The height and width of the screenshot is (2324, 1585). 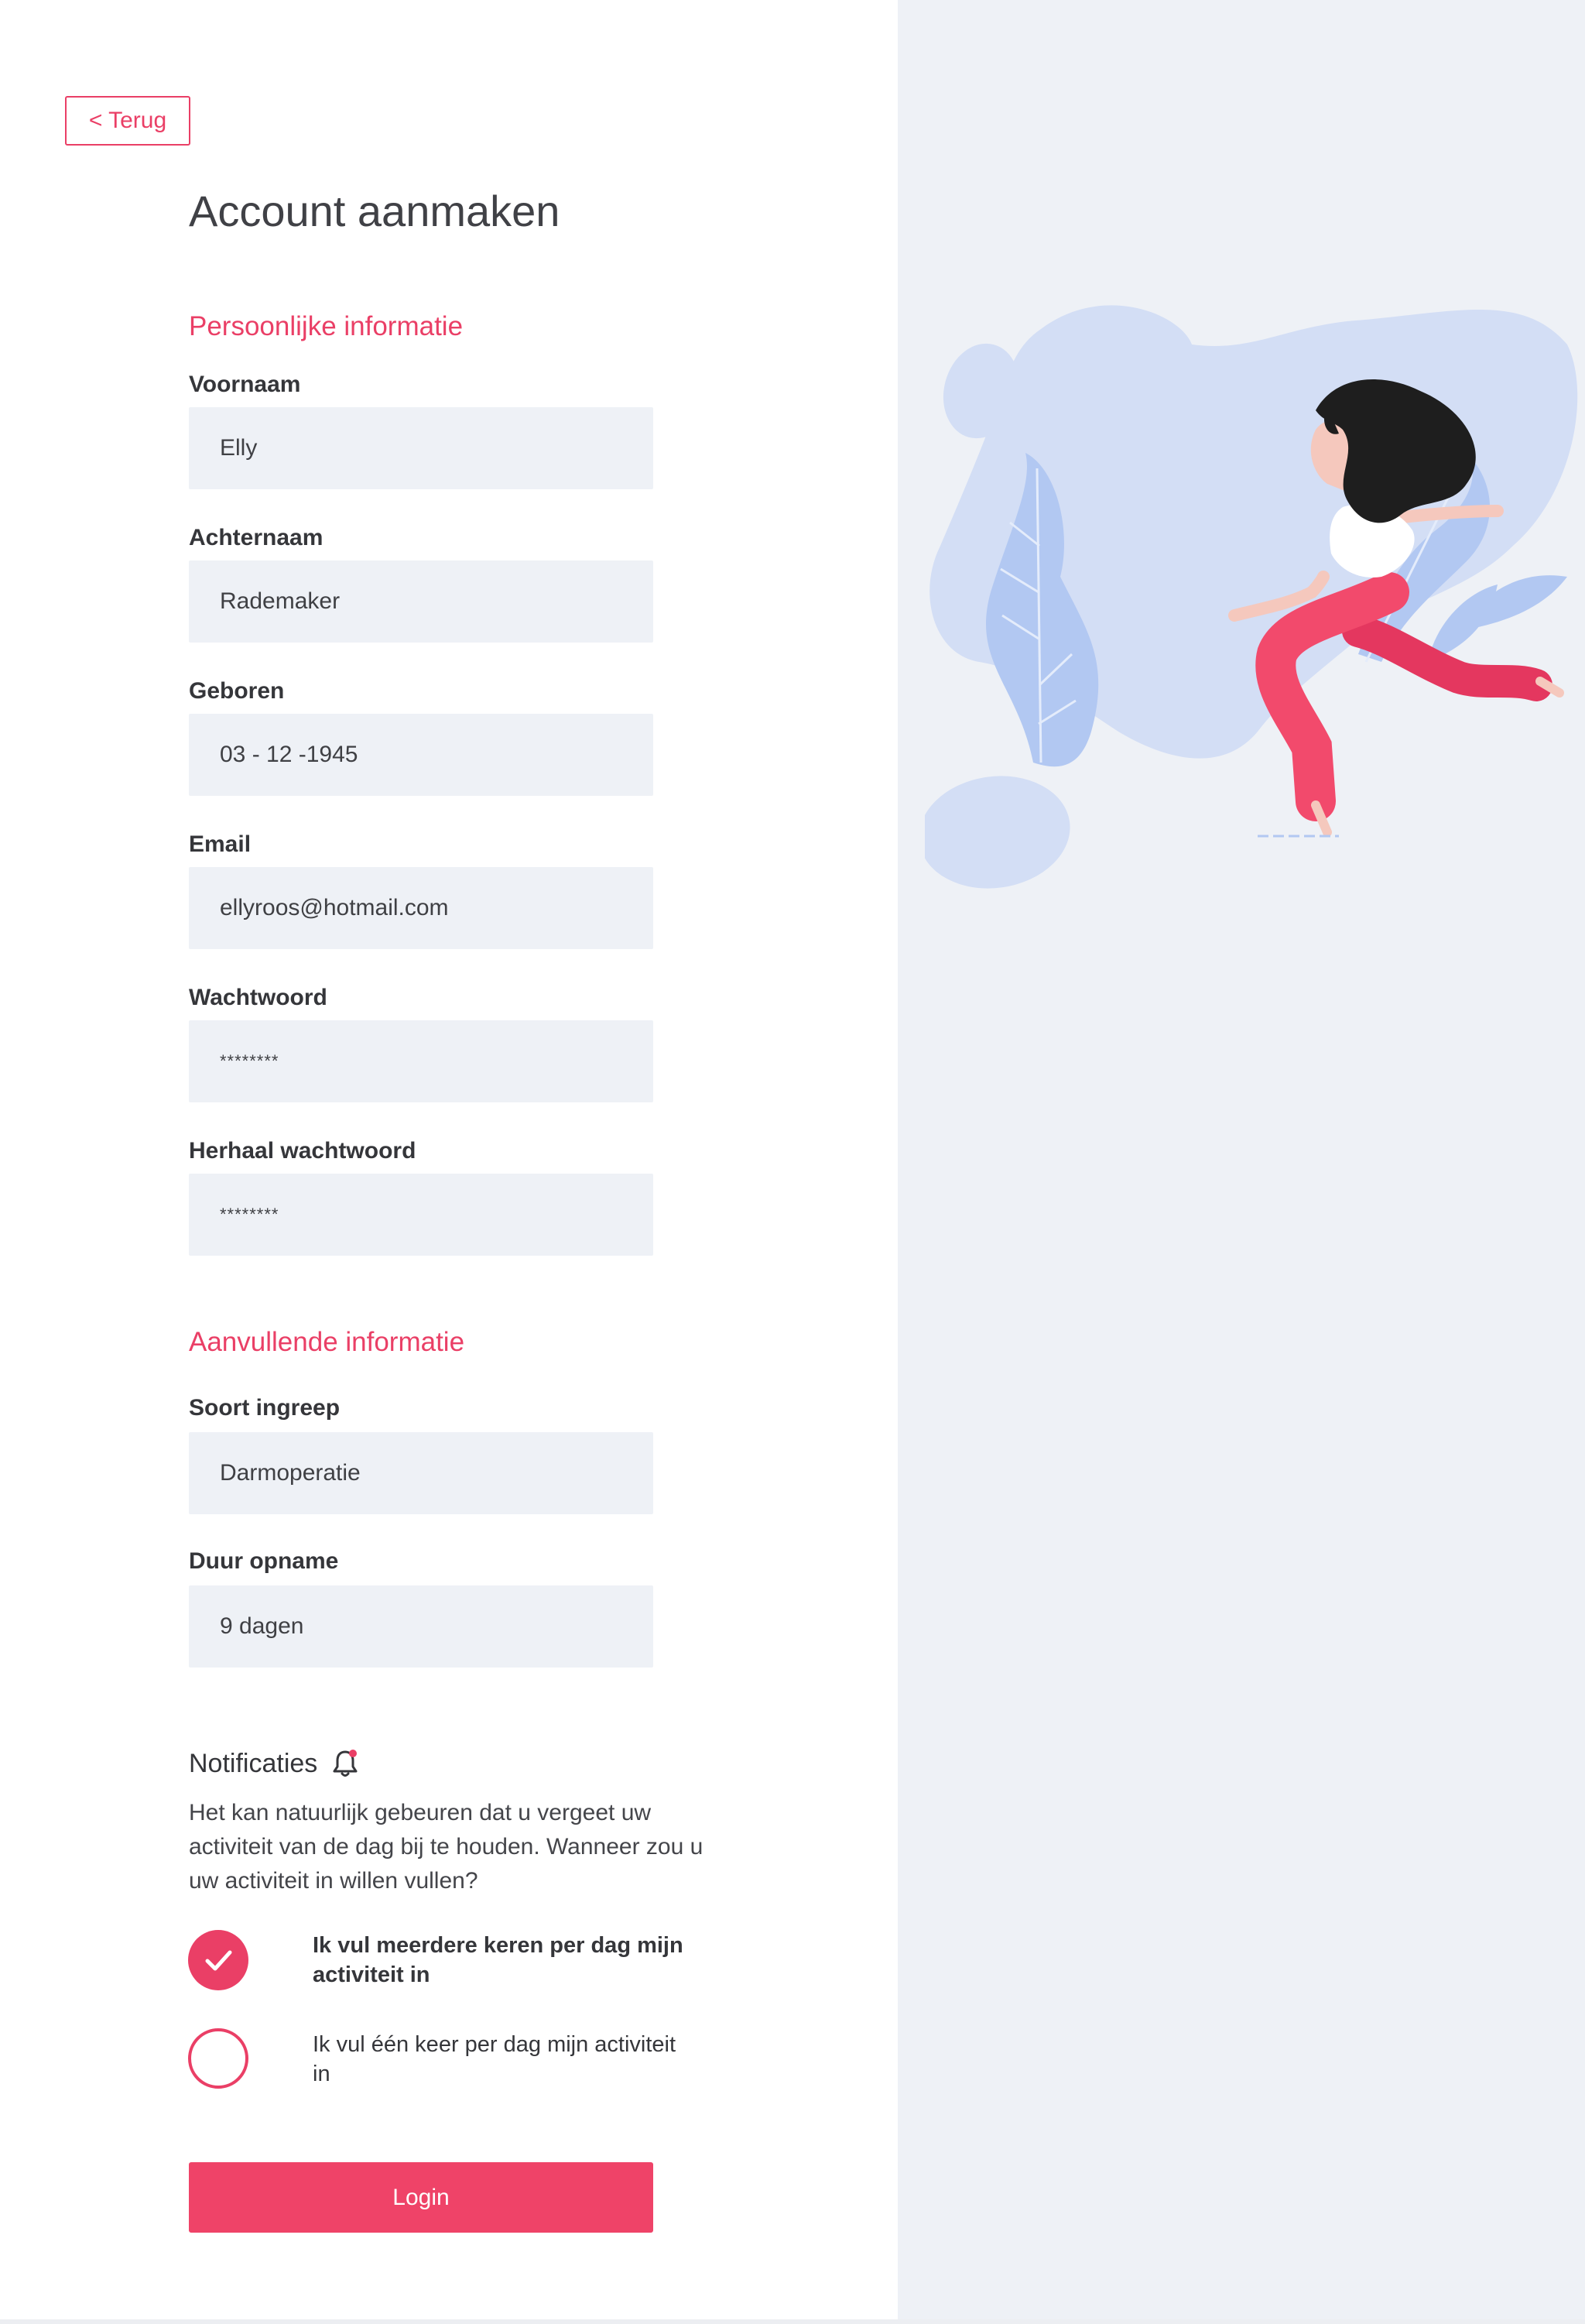 What do you see at coordinates (327, 1342) in the screenshot?
I see `section-heading-additional: Aanvullende informatie` at bounding box center [327, 1342].